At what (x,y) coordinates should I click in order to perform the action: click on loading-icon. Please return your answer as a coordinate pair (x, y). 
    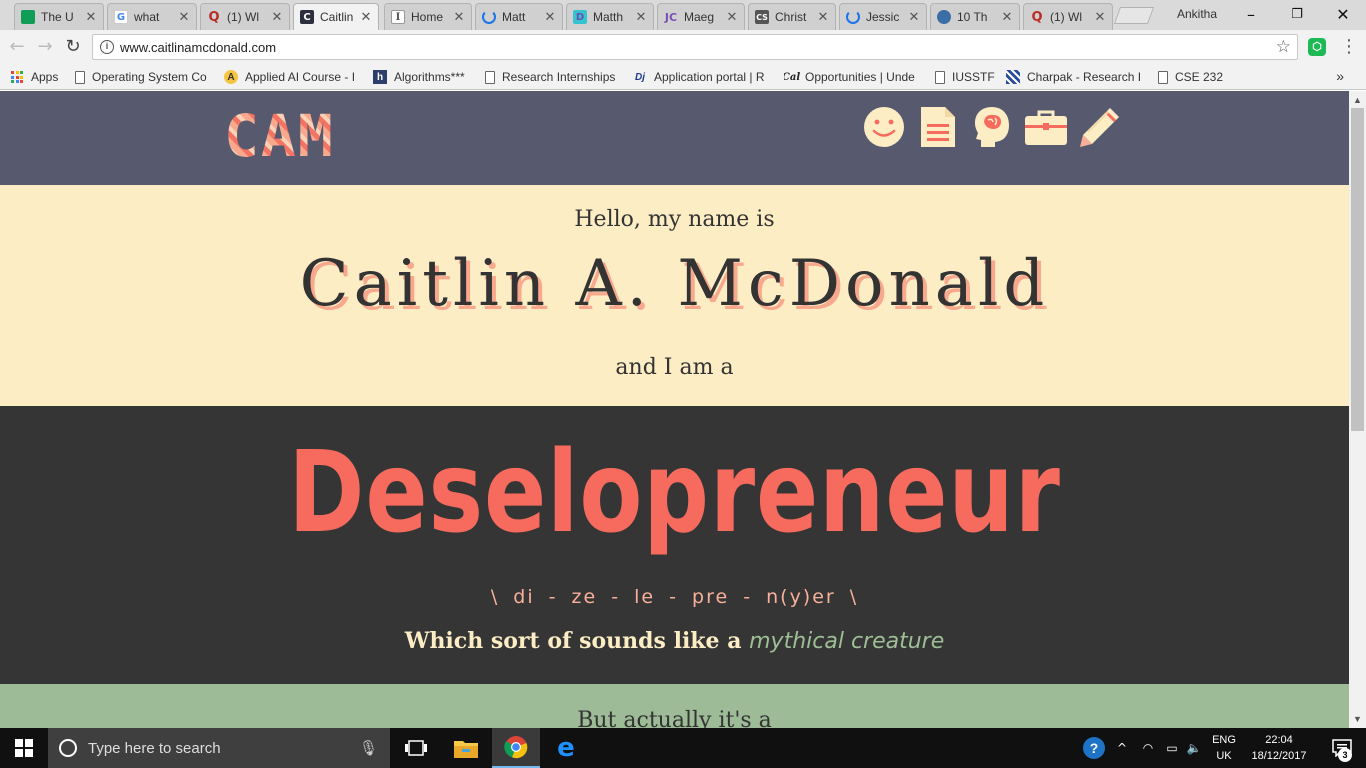
    Looking at the image, I should click on (489, 17).